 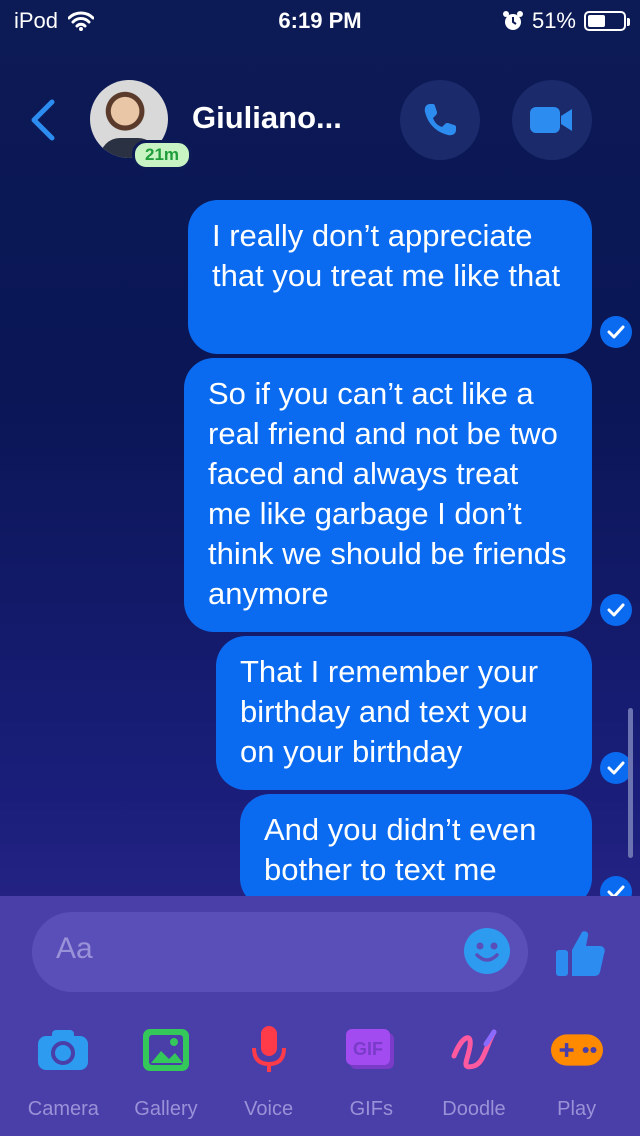 I want to click on tool-label: Play, so click(x=577, y=1109).